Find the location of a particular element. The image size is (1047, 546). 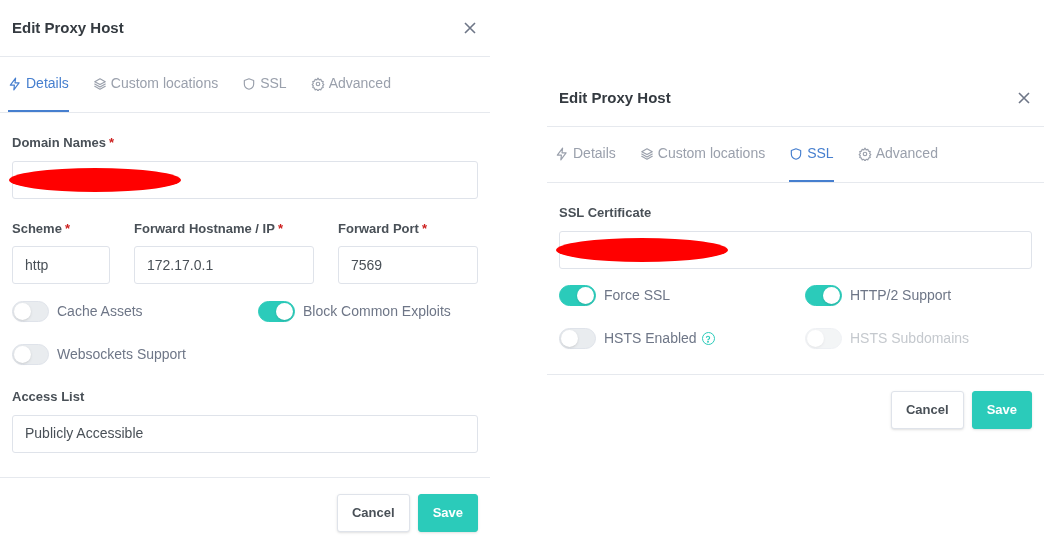

toggle-label: Force SSL is located at coordinates (637, 295).